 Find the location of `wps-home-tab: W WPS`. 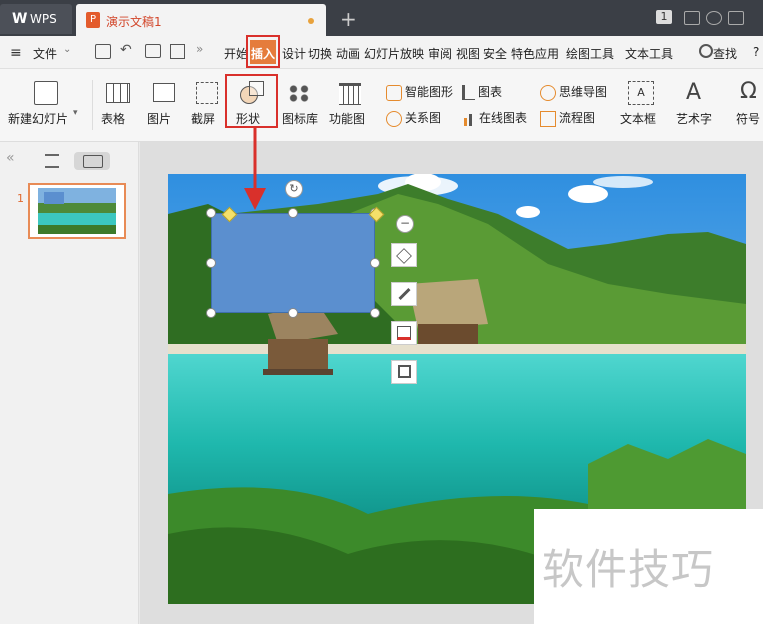

wps-home-tab: W WPS is located at coordinates (36, 19).